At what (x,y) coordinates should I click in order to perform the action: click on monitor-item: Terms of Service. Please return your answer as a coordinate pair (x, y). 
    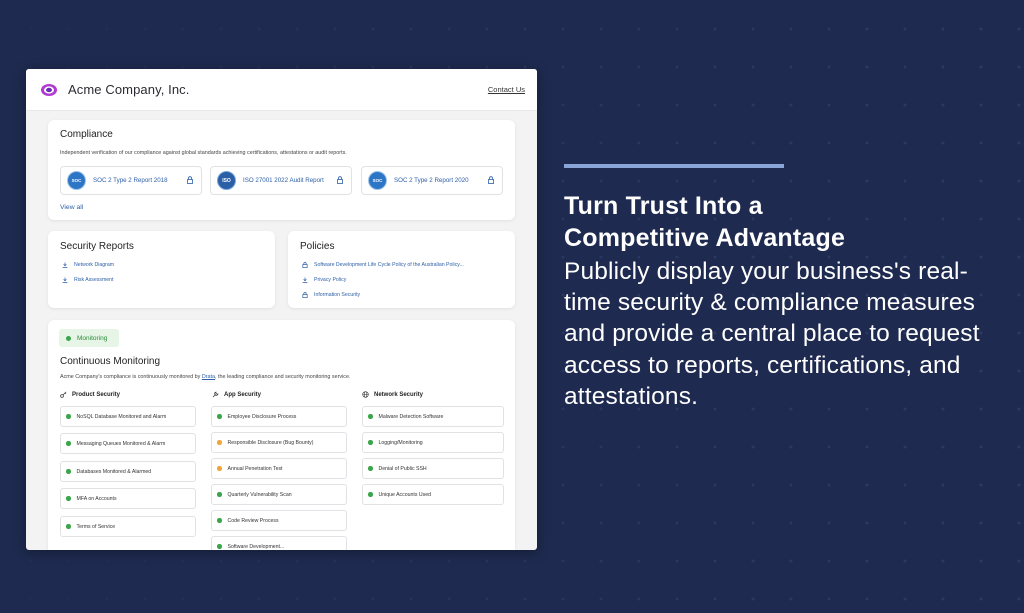
    Looking at the image, I should click on (128, 526).